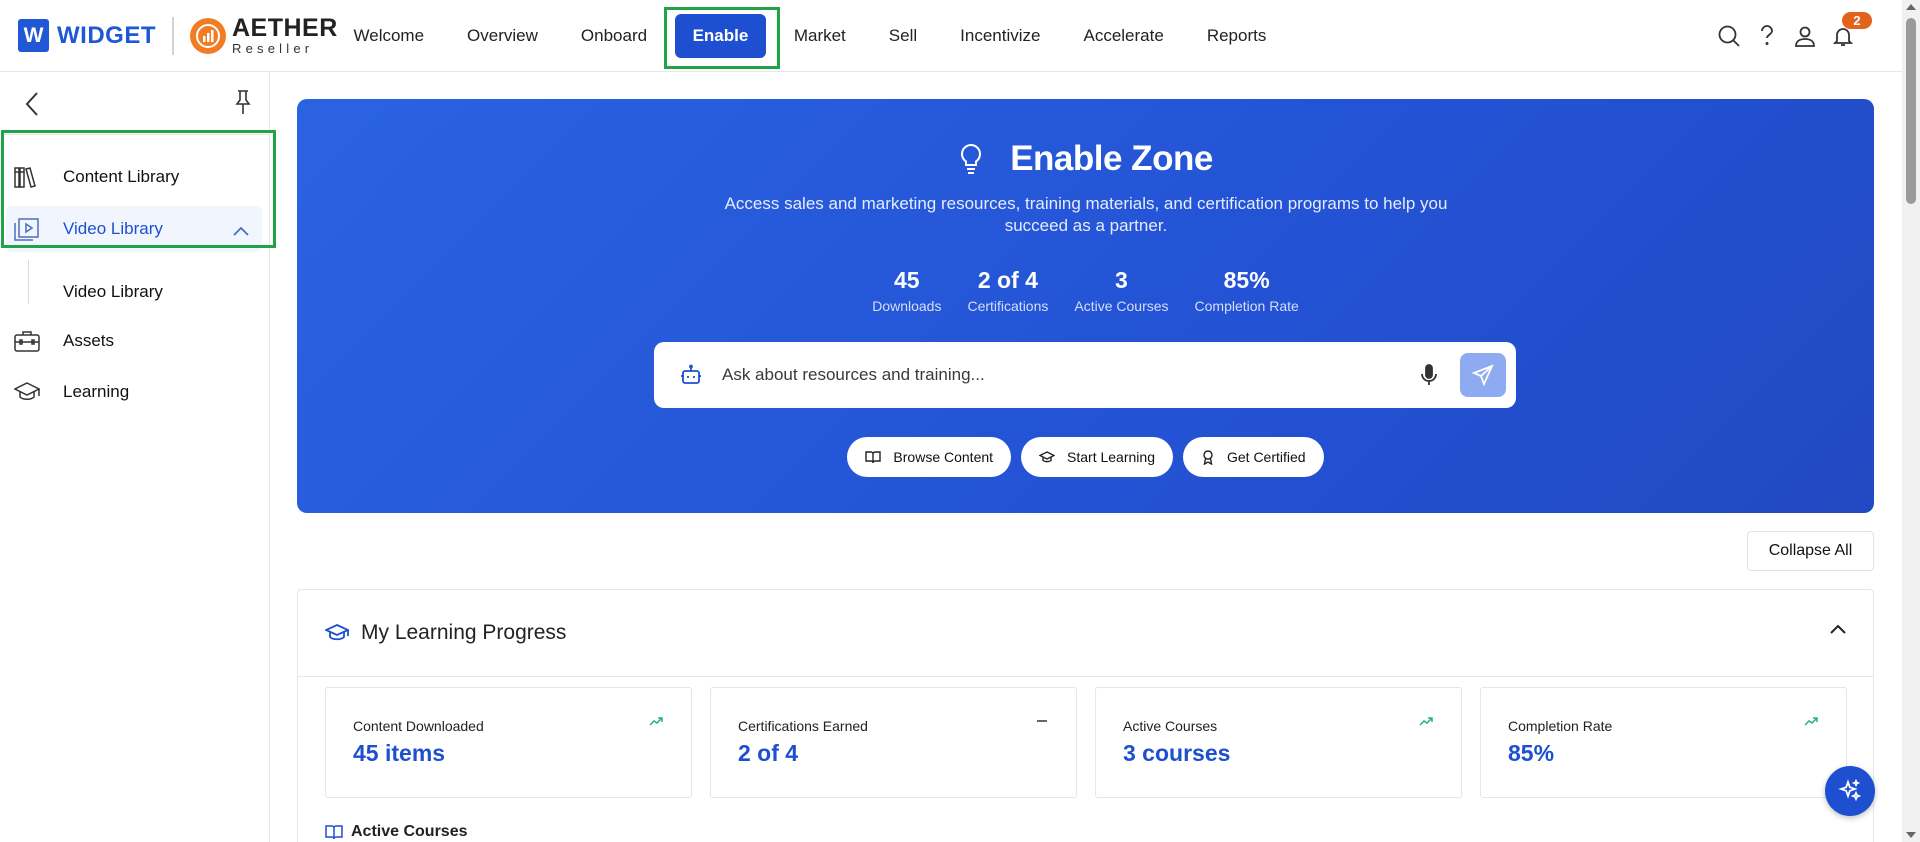  I want to click on user-icon, so click(1805, 36).